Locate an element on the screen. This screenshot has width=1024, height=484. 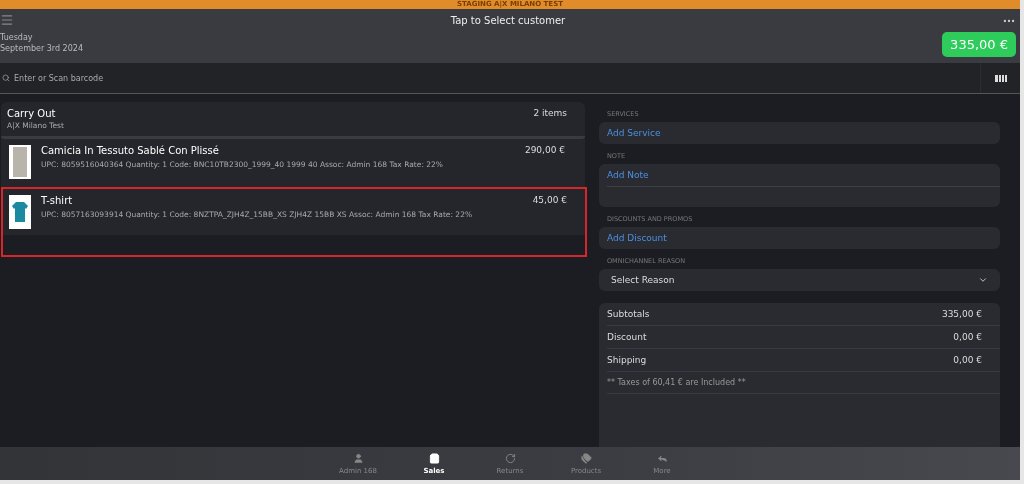
taxes-note: ** Taxes of 60,41 € are Included ** is located at coordinates (803, 383).